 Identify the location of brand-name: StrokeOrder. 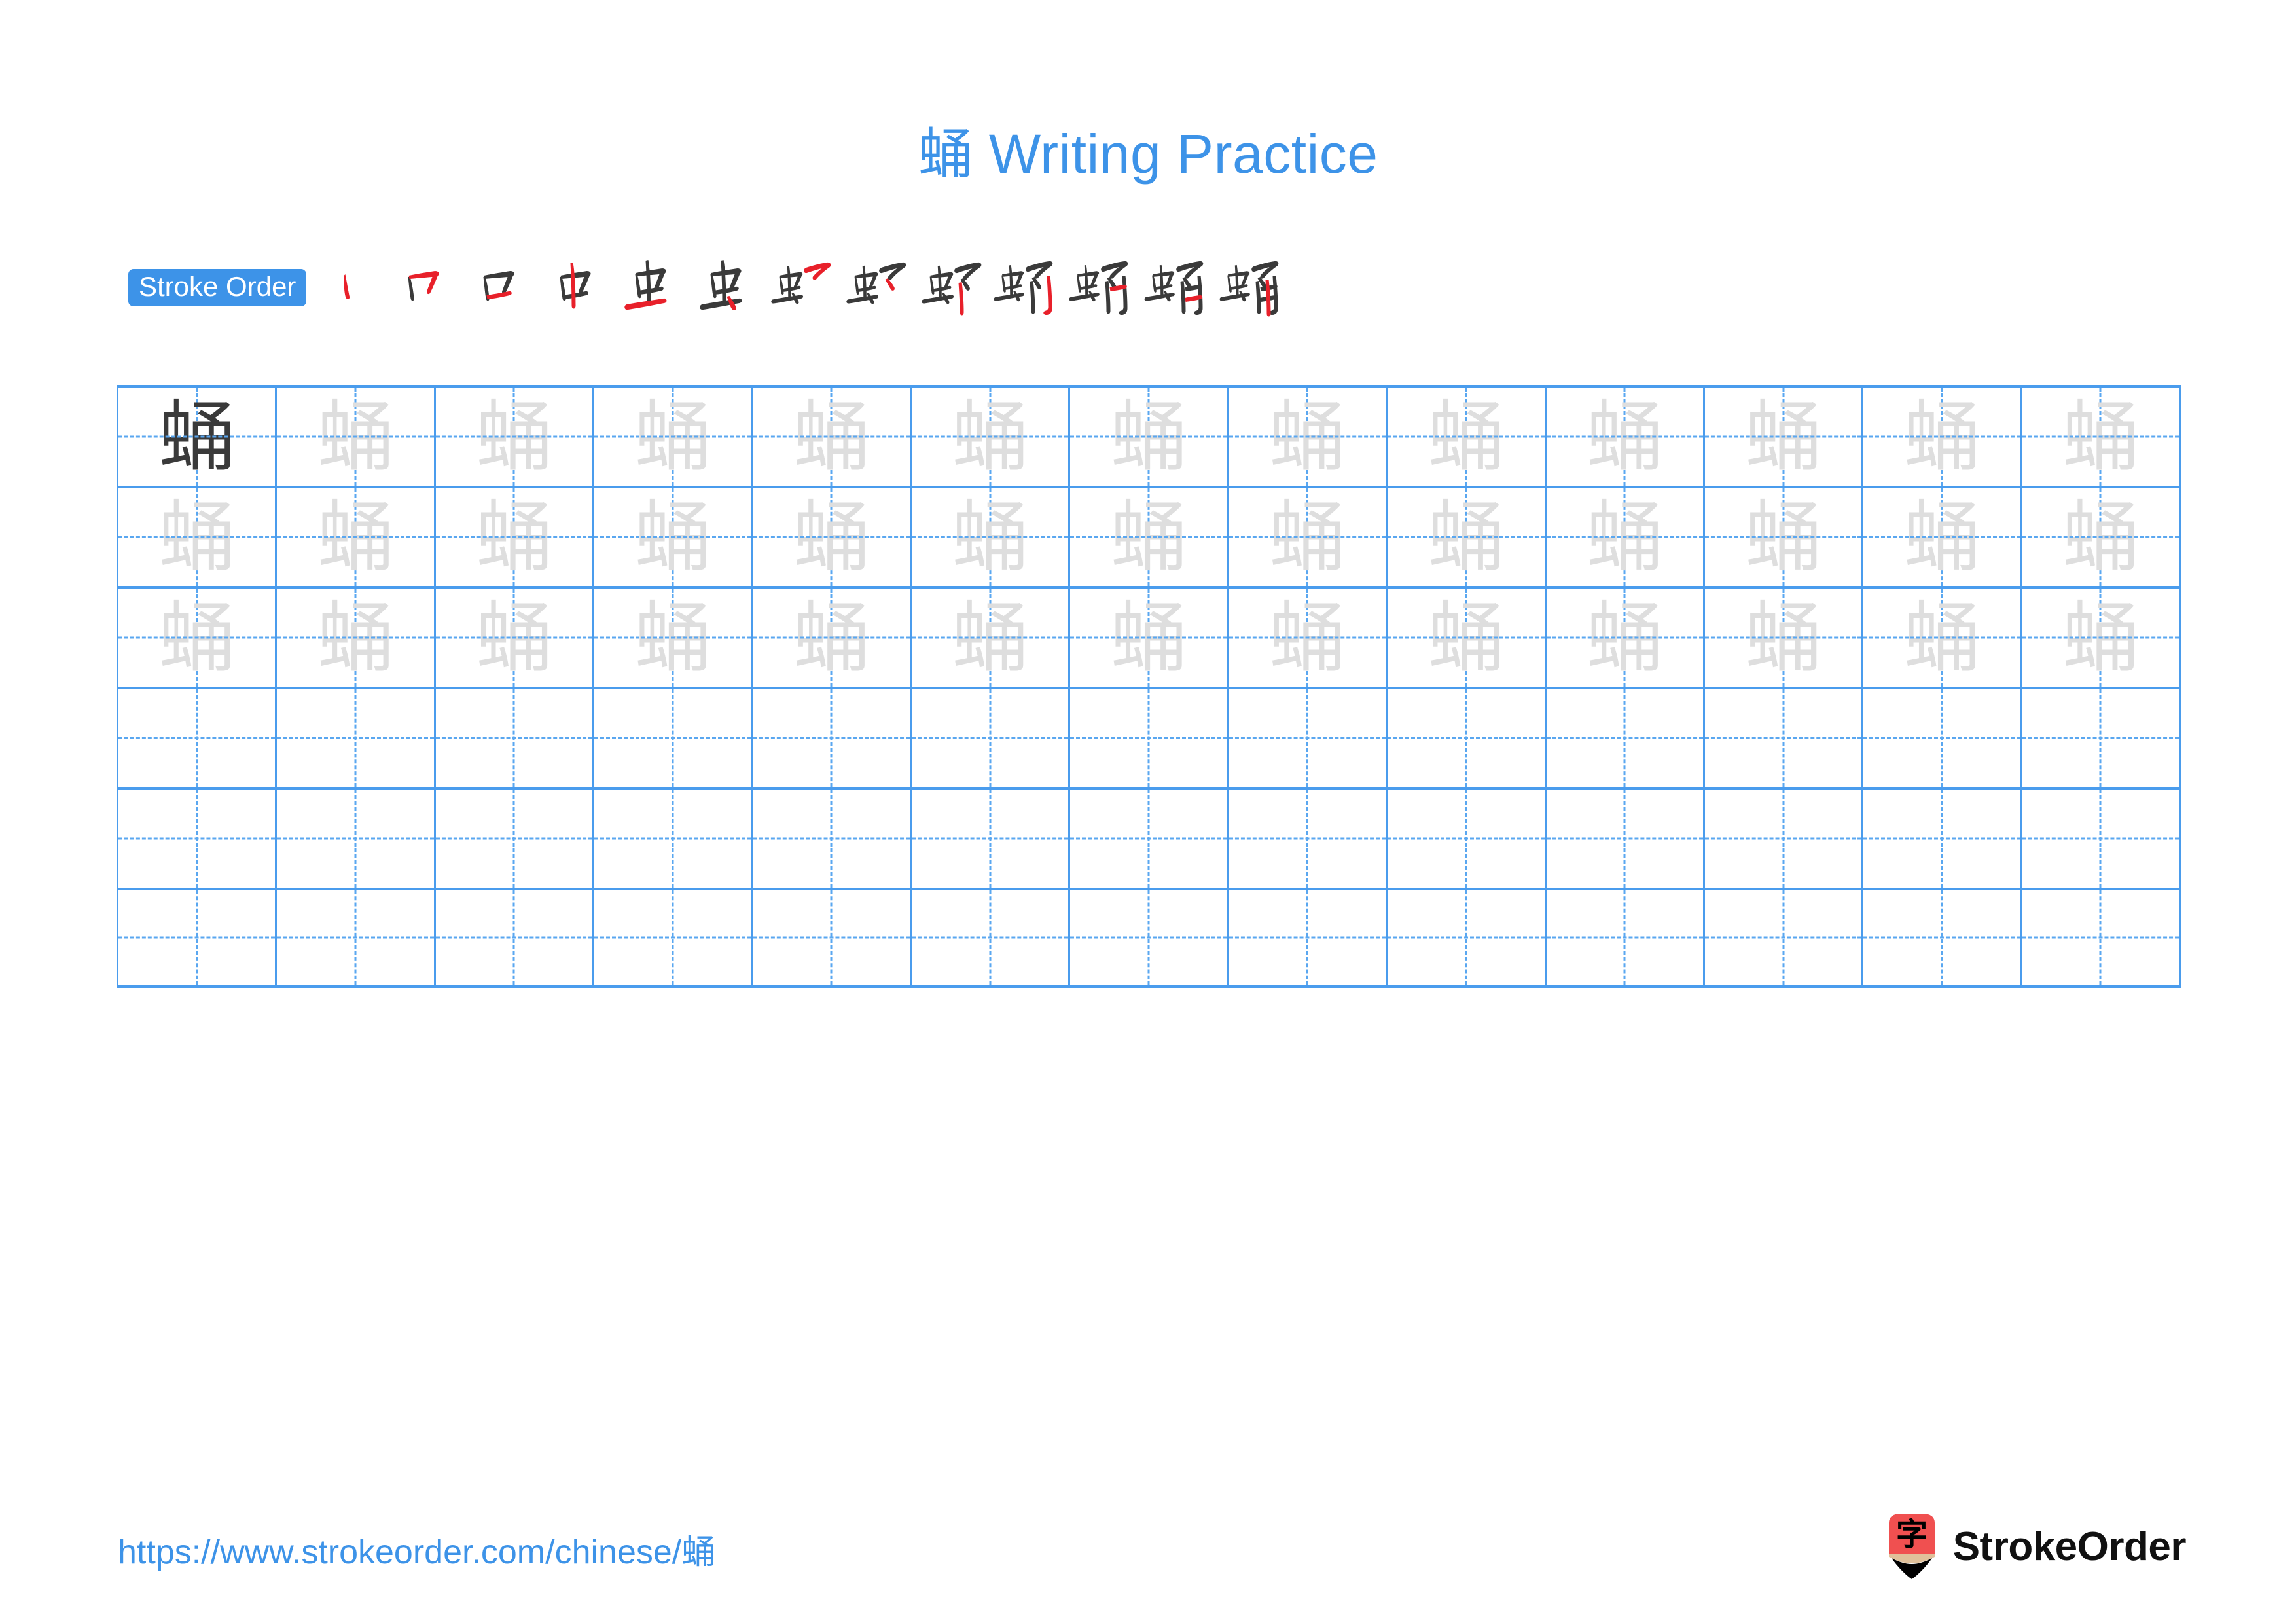
(2069, 1546).